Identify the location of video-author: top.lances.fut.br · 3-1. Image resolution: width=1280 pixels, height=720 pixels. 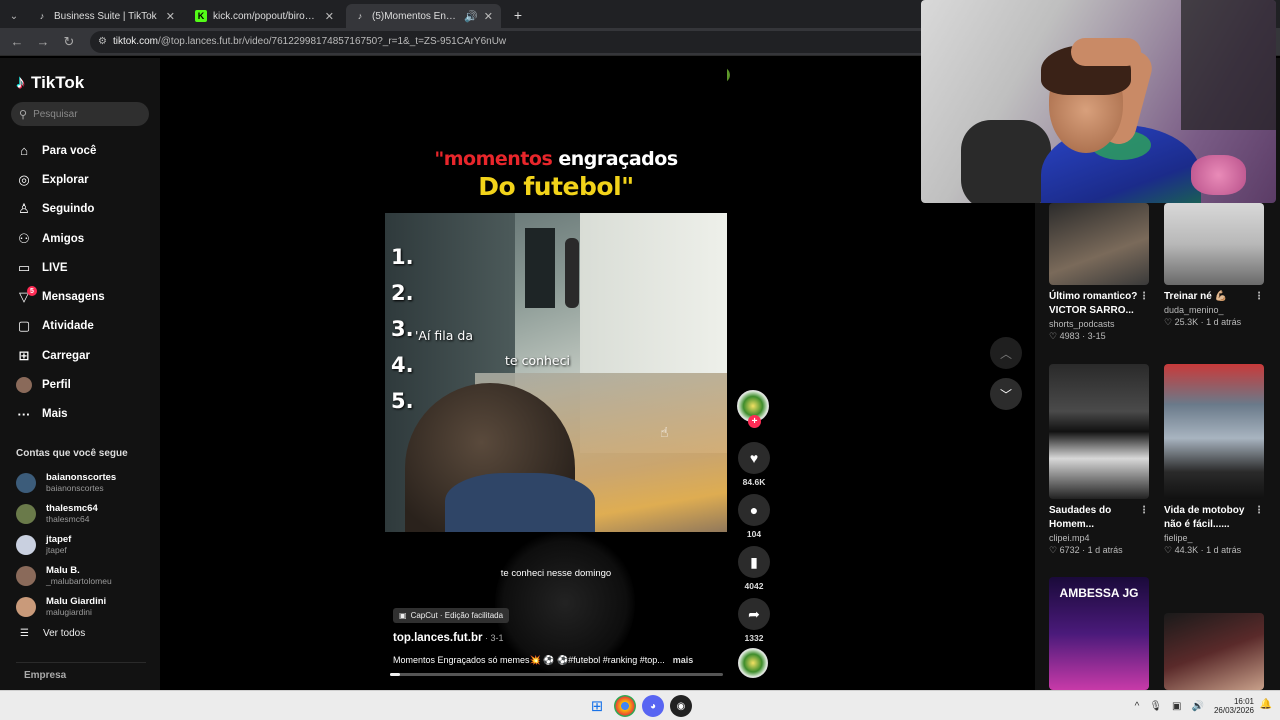
(448, 638).